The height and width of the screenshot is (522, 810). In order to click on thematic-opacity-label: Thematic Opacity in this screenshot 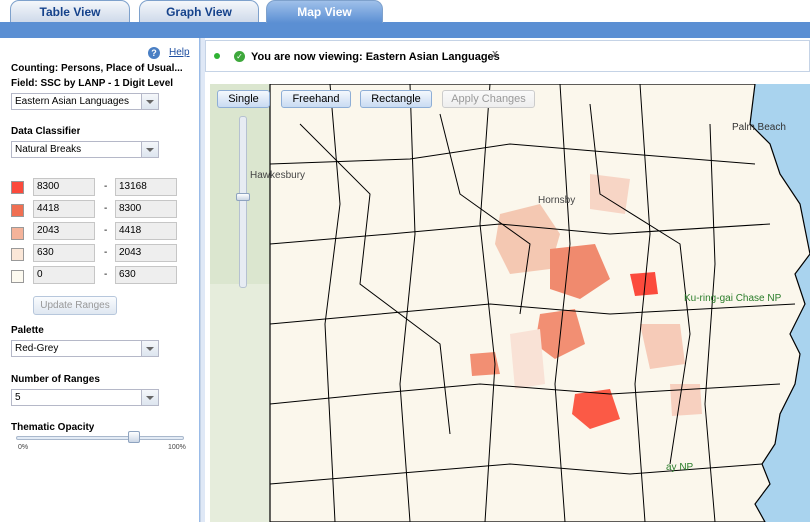, I will do `click(53, 427)`.